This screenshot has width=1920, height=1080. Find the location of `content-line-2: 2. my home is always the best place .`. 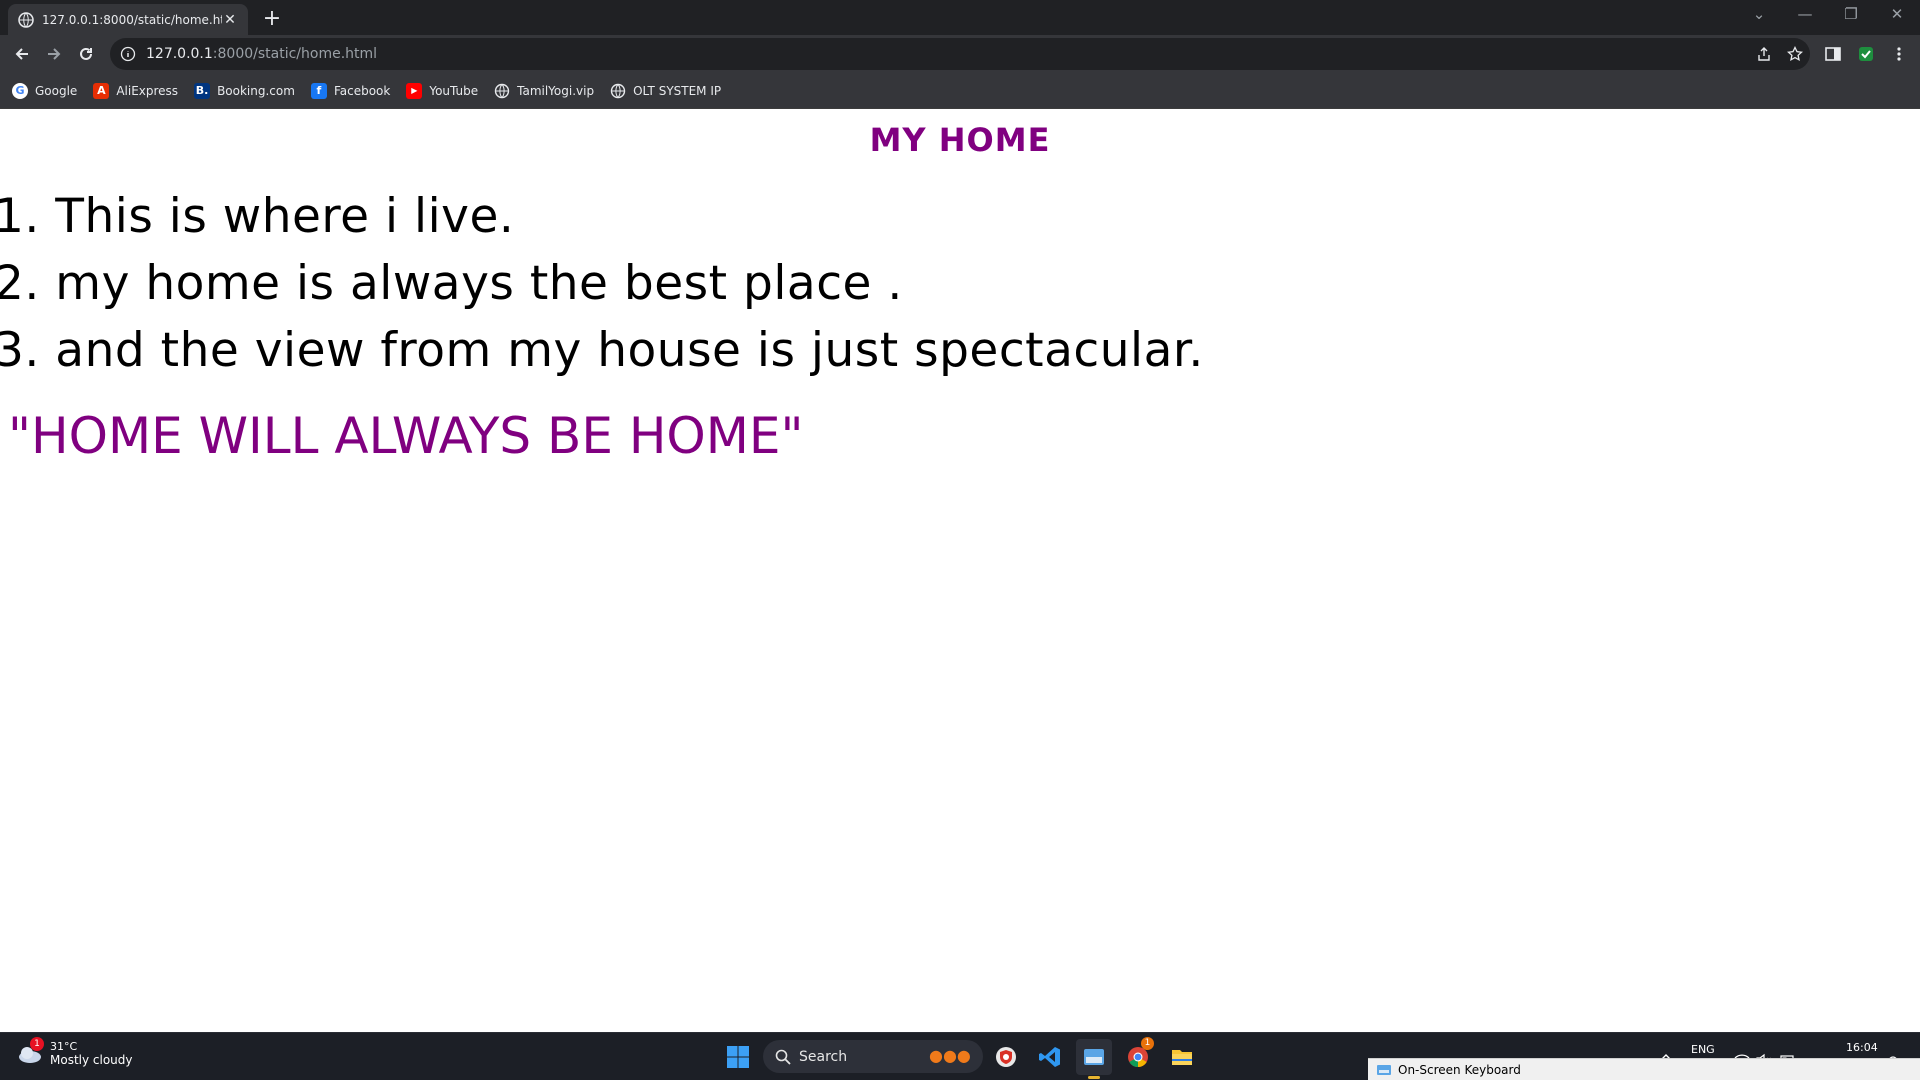

content-line-2: 2. my home is always the best place . is located at coordinates (451, 283).